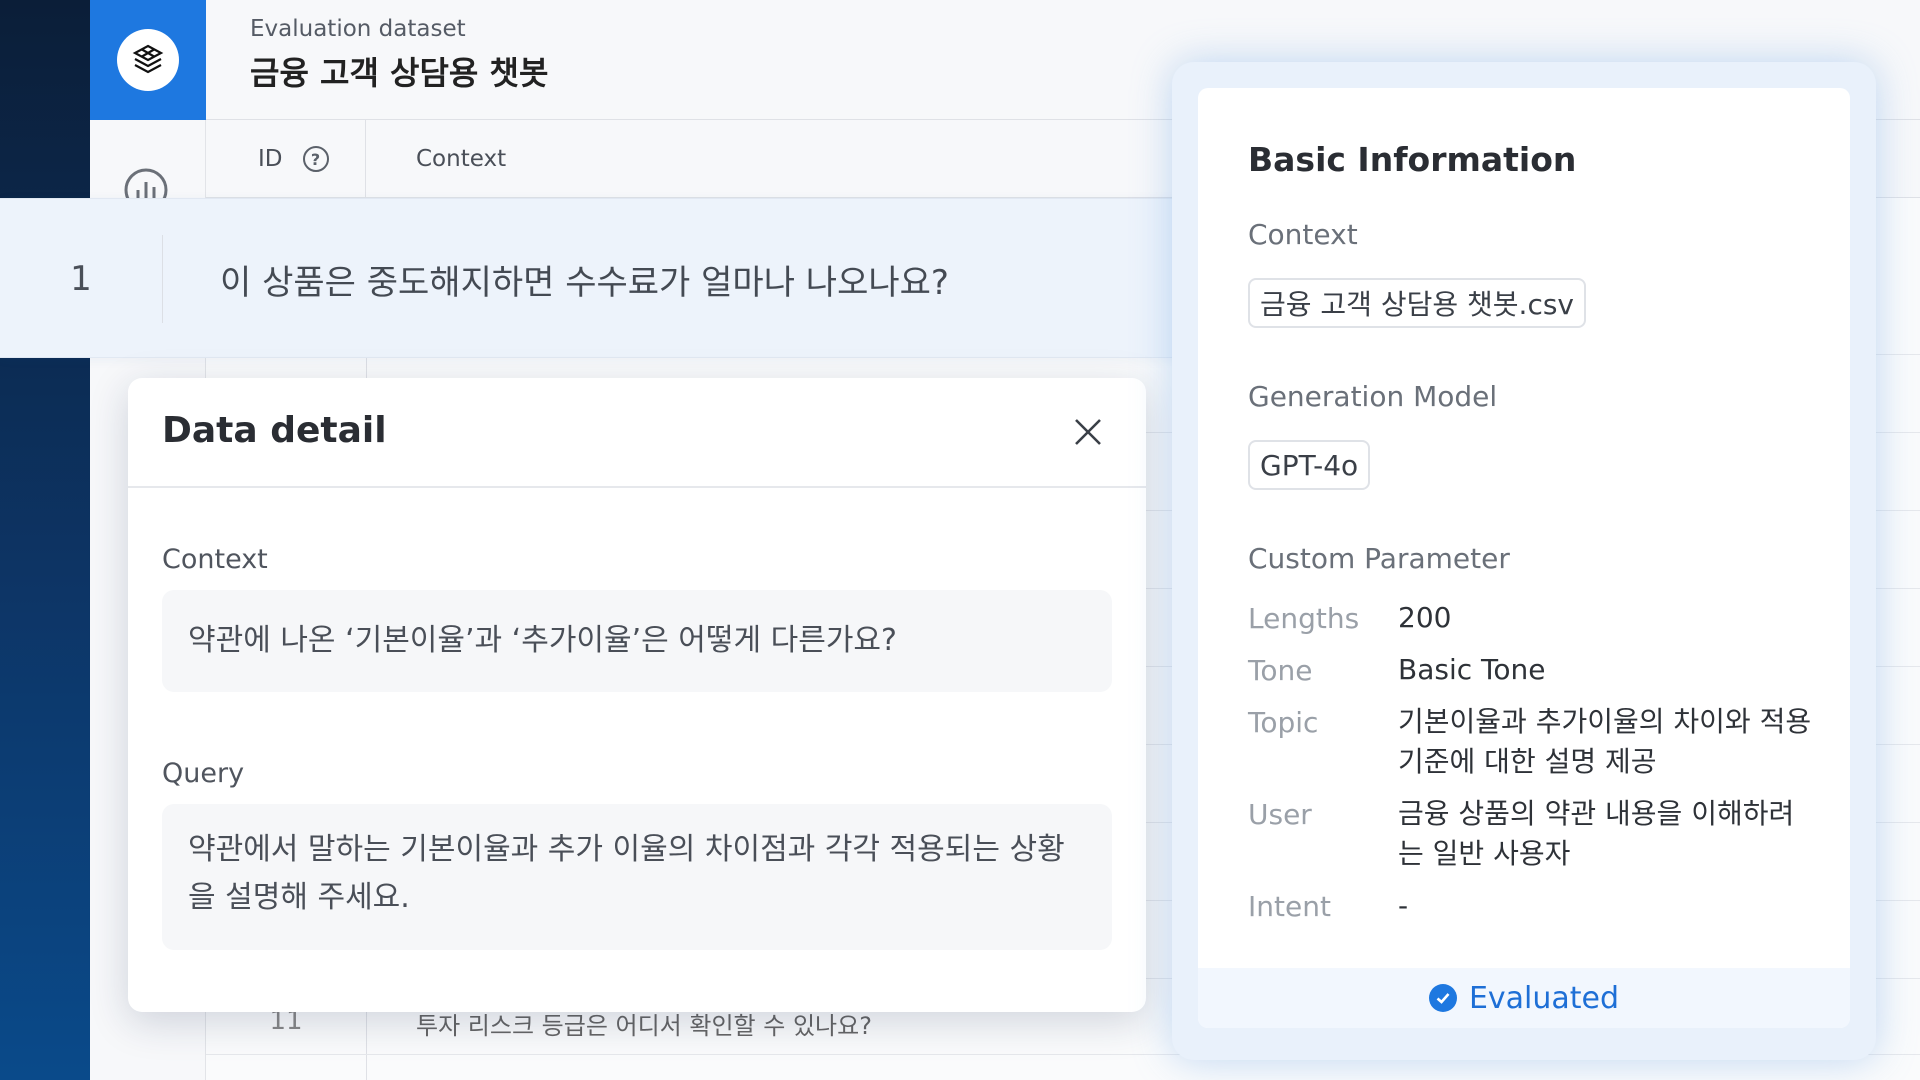 Image resolution: width=1920 pixels, height=1080 pixels. What do you see at coordinates (1472, 669) in the screenshot?
I see `param-value-tone: Basic Tone` at bounding box center [1472, 669].